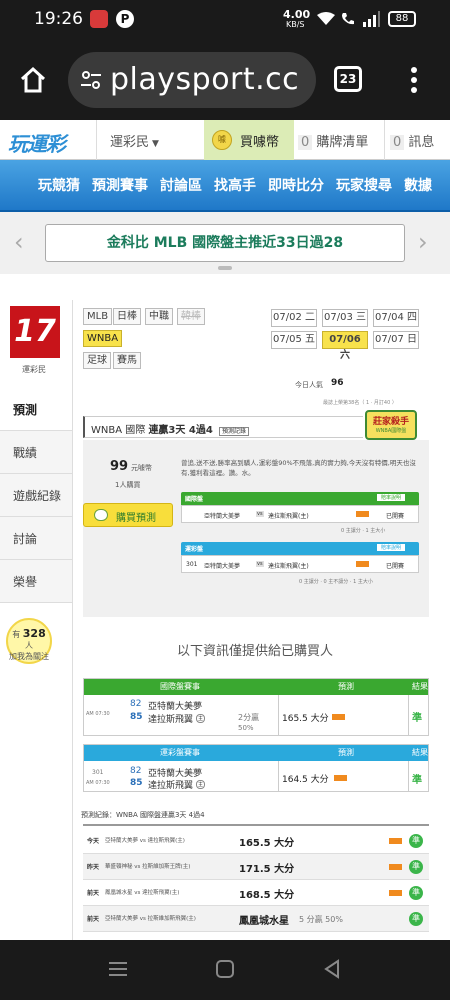 Image resolution: width=450 pixels, height=1000 pixels. I want to click on status-time: 19:26, so click(58, 19).